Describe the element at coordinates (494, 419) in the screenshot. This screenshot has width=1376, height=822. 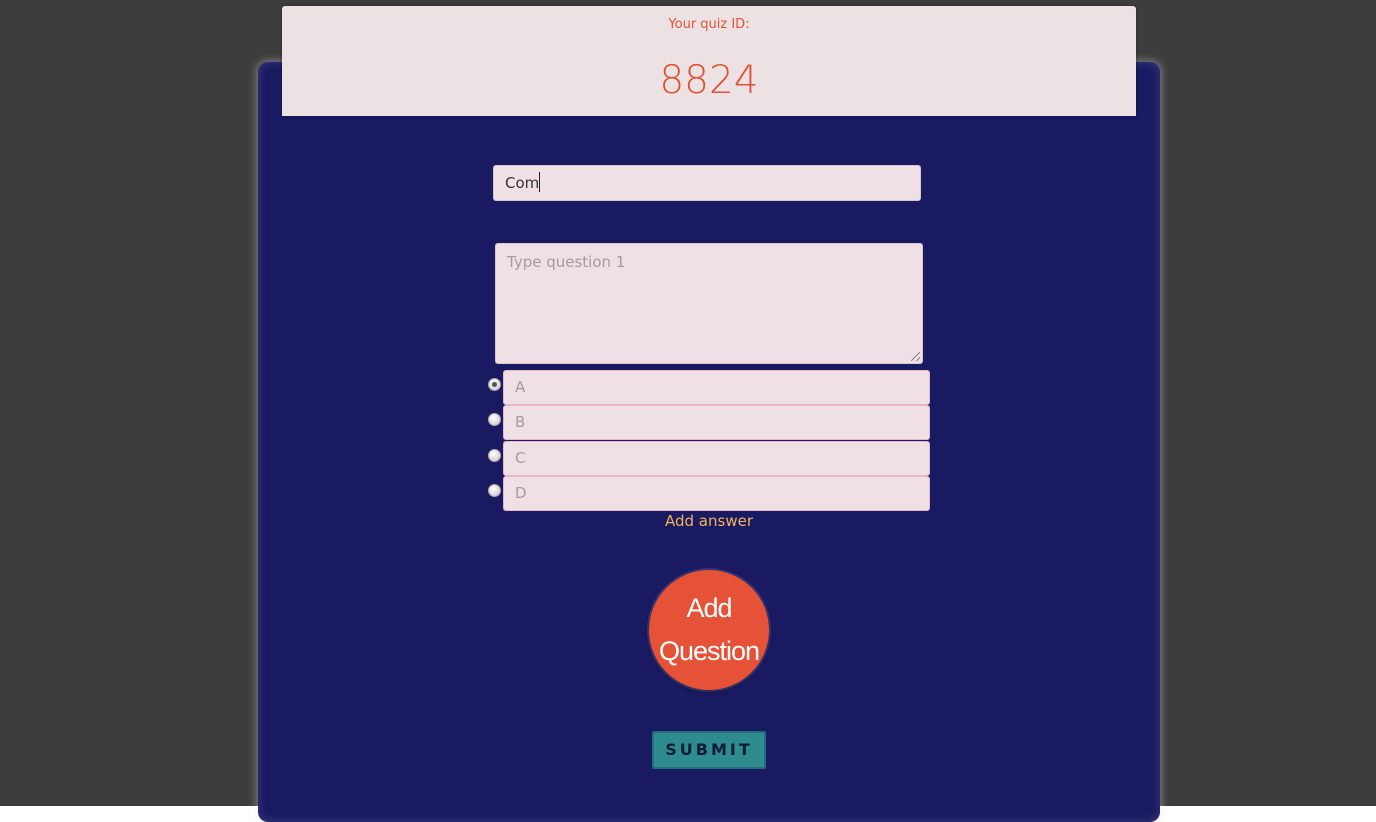
I see `answer-radio-b` at that location.